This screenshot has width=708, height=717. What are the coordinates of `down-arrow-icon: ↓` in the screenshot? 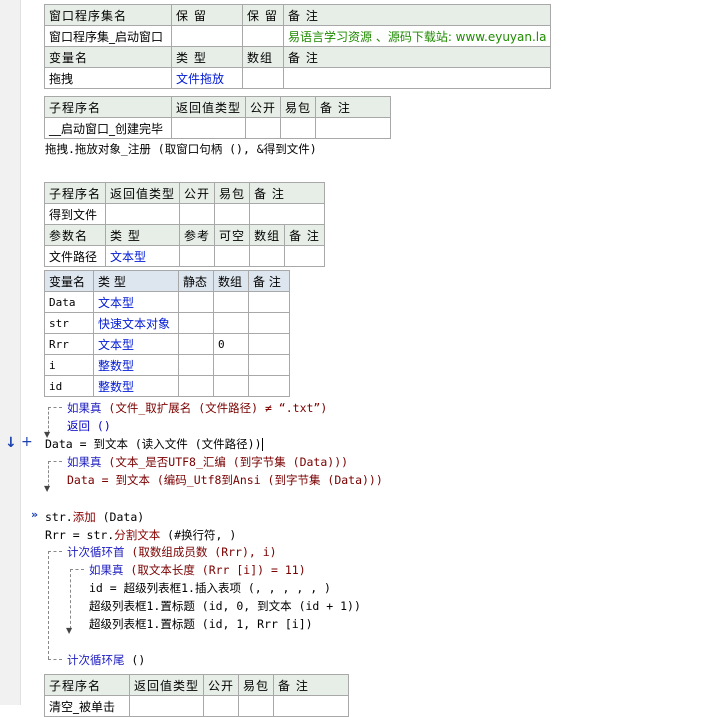 It's located at (11, 443).